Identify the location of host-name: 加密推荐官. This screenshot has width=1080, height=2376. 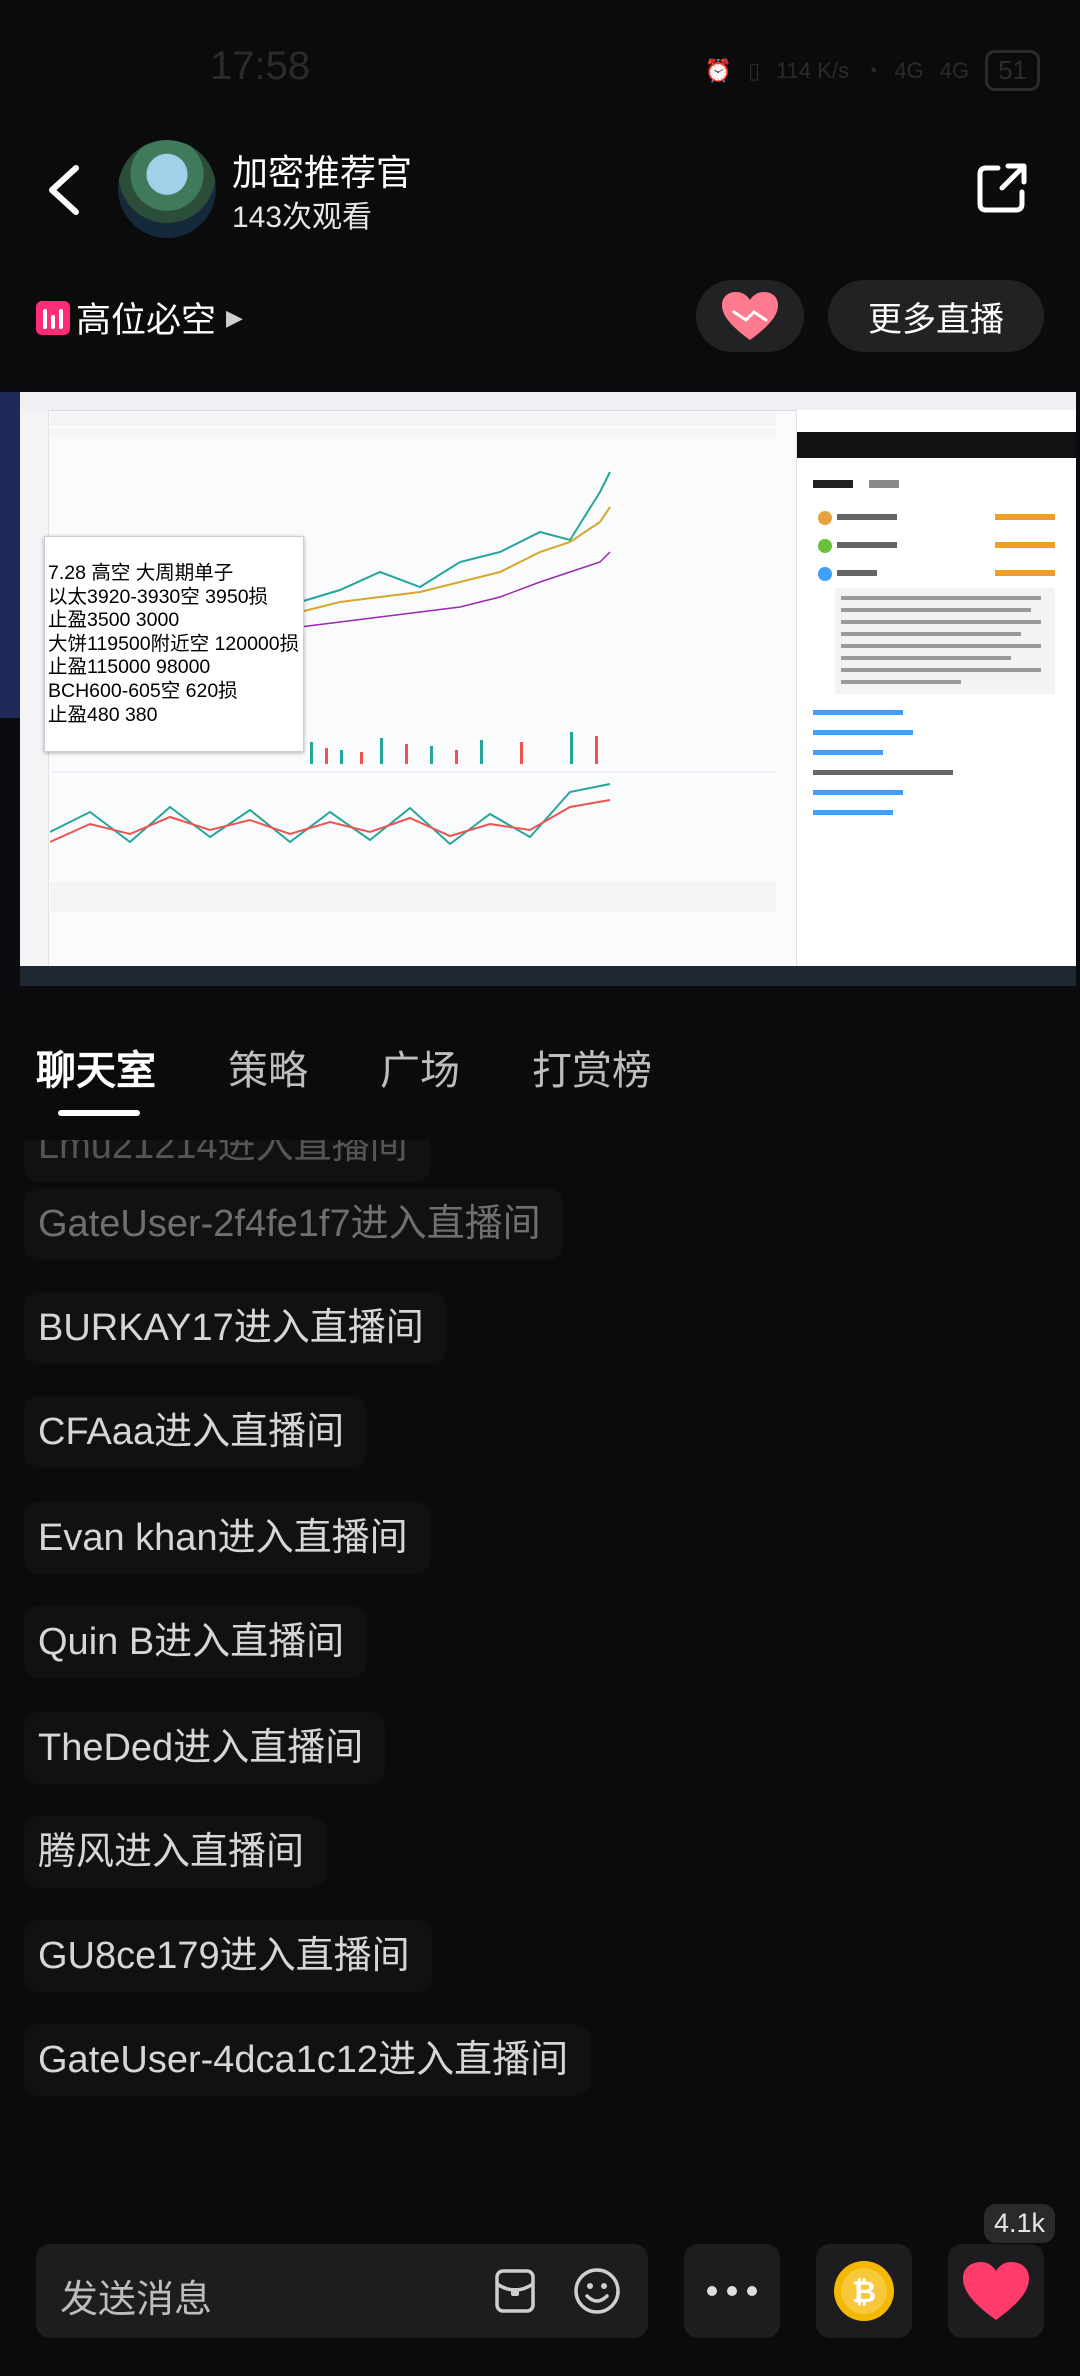
(322, 170).